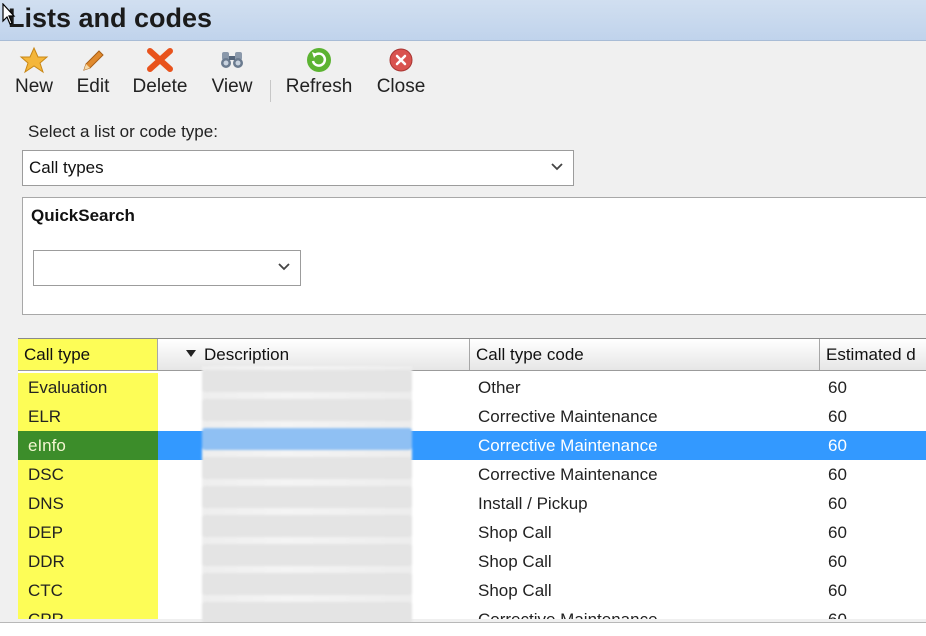 This screenshot has width=926, height=636. What do you see at coordinates (9, 14) in the screenshot?
I see `mouse-cursor-icon` at bounding box center [9, 14].